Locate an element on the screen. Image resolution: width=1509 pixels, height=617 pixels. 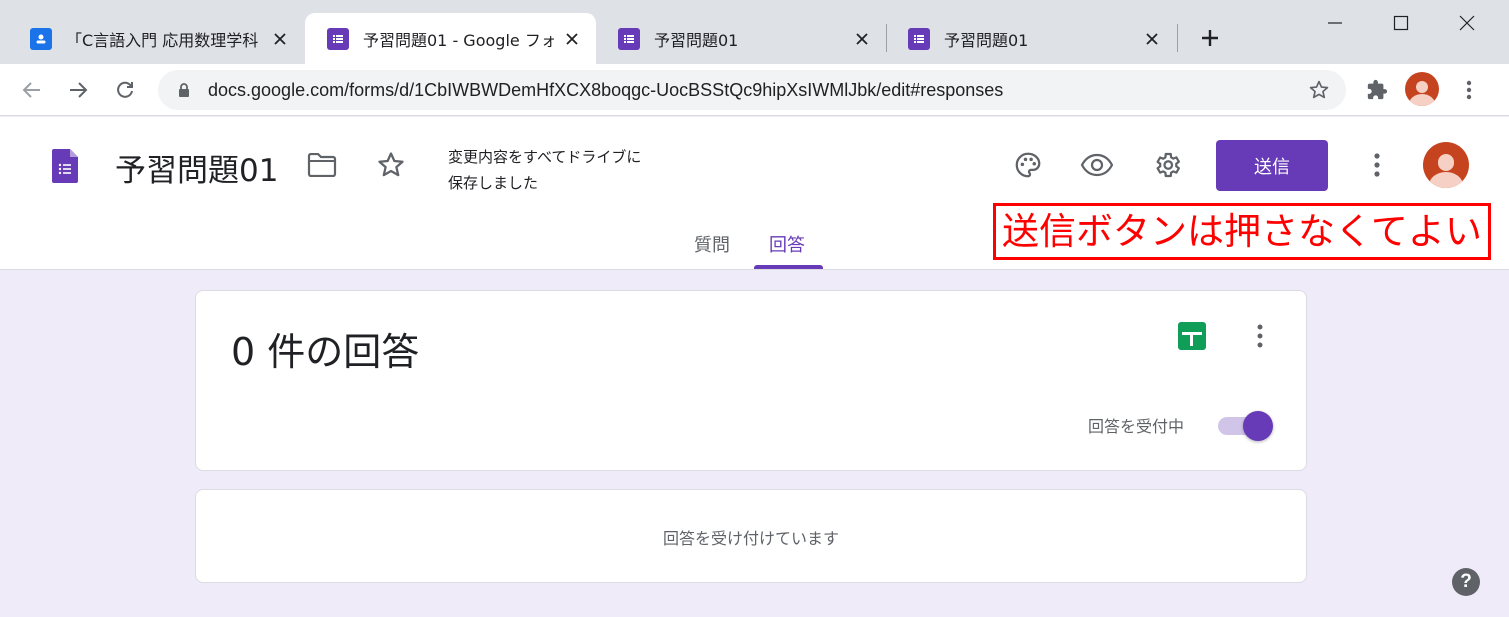
browser-tab-classroom: 「C言語入門 応用数理学科 is located at coordinates (156, 38).